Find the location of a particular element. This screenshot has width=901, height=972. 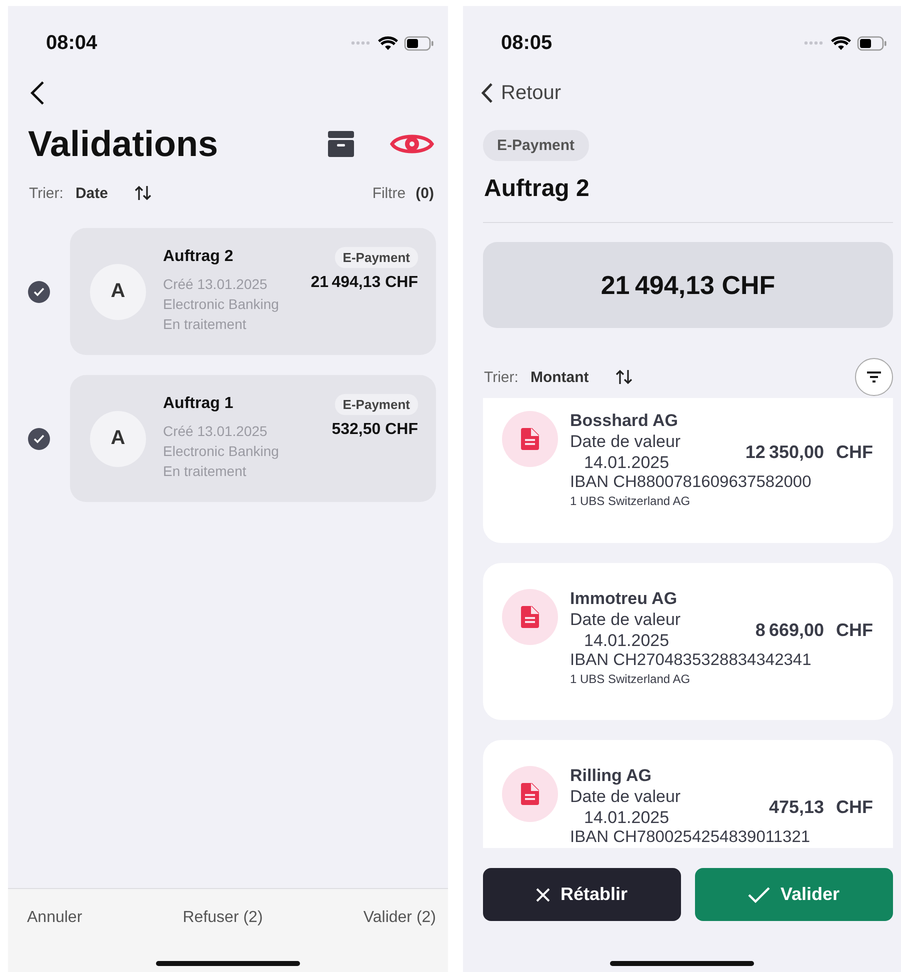

status-time: 08:04 is located at coordinates (72, 43).